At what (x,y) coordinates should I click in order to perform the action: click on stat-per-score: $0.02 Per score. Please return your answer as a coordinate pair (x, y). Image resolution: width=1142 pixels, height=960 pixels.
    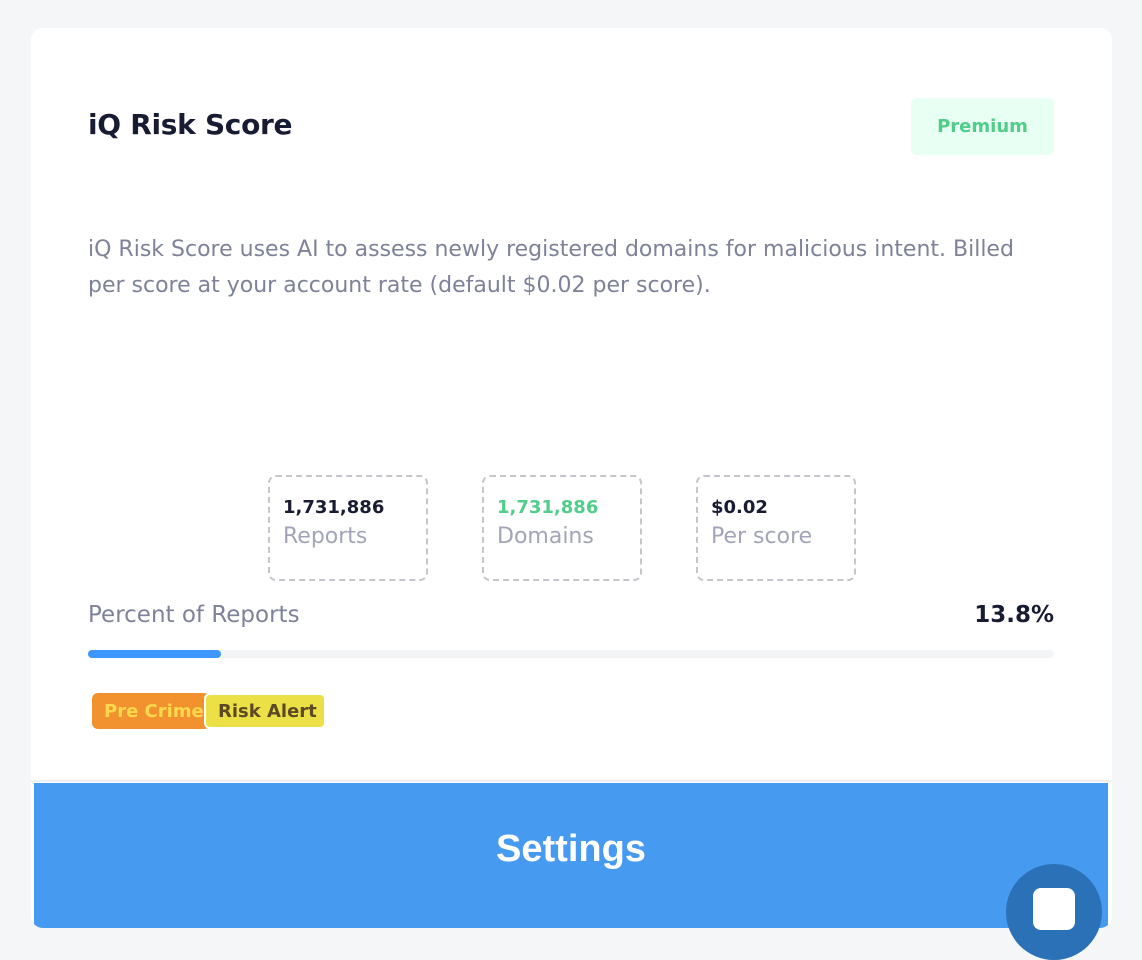
    Looking at the image, I should click on (776, 528).